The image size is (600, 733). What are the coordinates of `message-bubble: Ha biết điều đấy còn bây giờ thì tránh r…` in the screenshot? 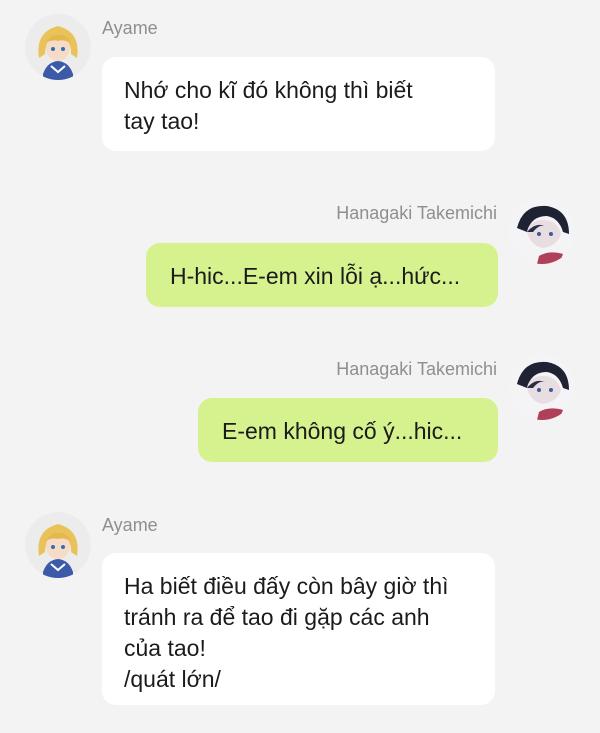 It's located at (298, 629).